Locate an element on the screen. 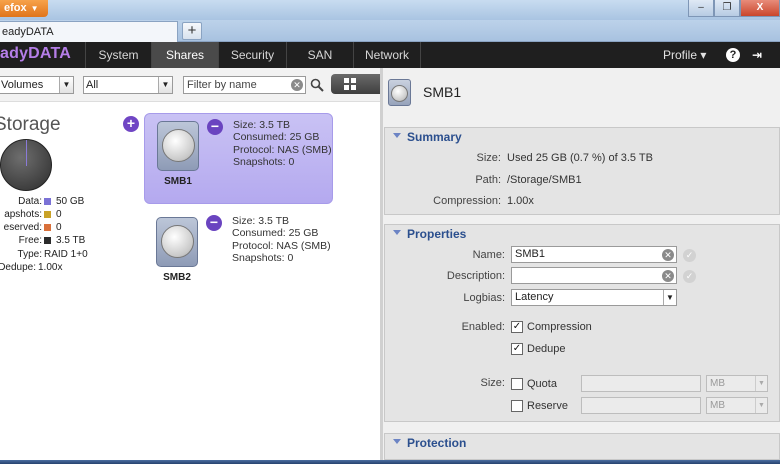 The image size is (780, 464). nav-tab-san: SAN is located at coordinates (319, 55).